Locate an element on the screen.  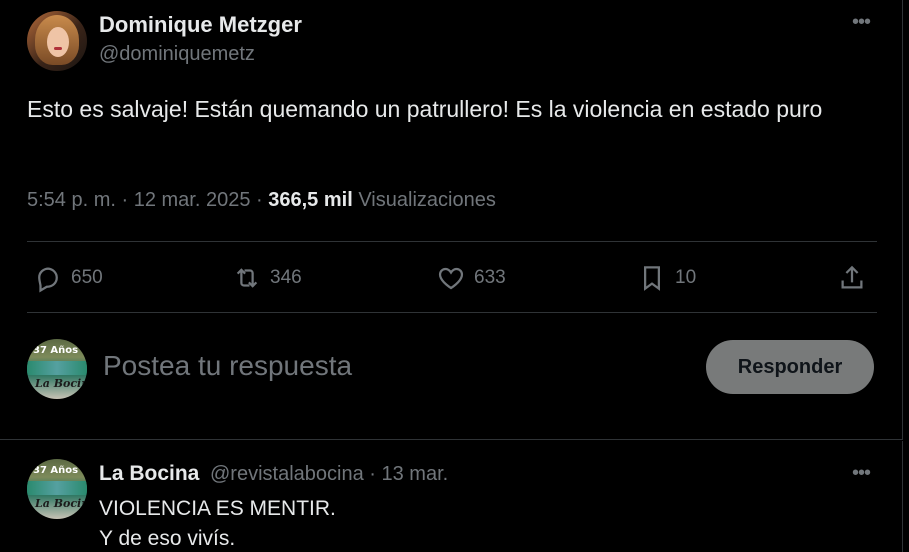
reply-action: 650 is located at coordinates (68, 278).